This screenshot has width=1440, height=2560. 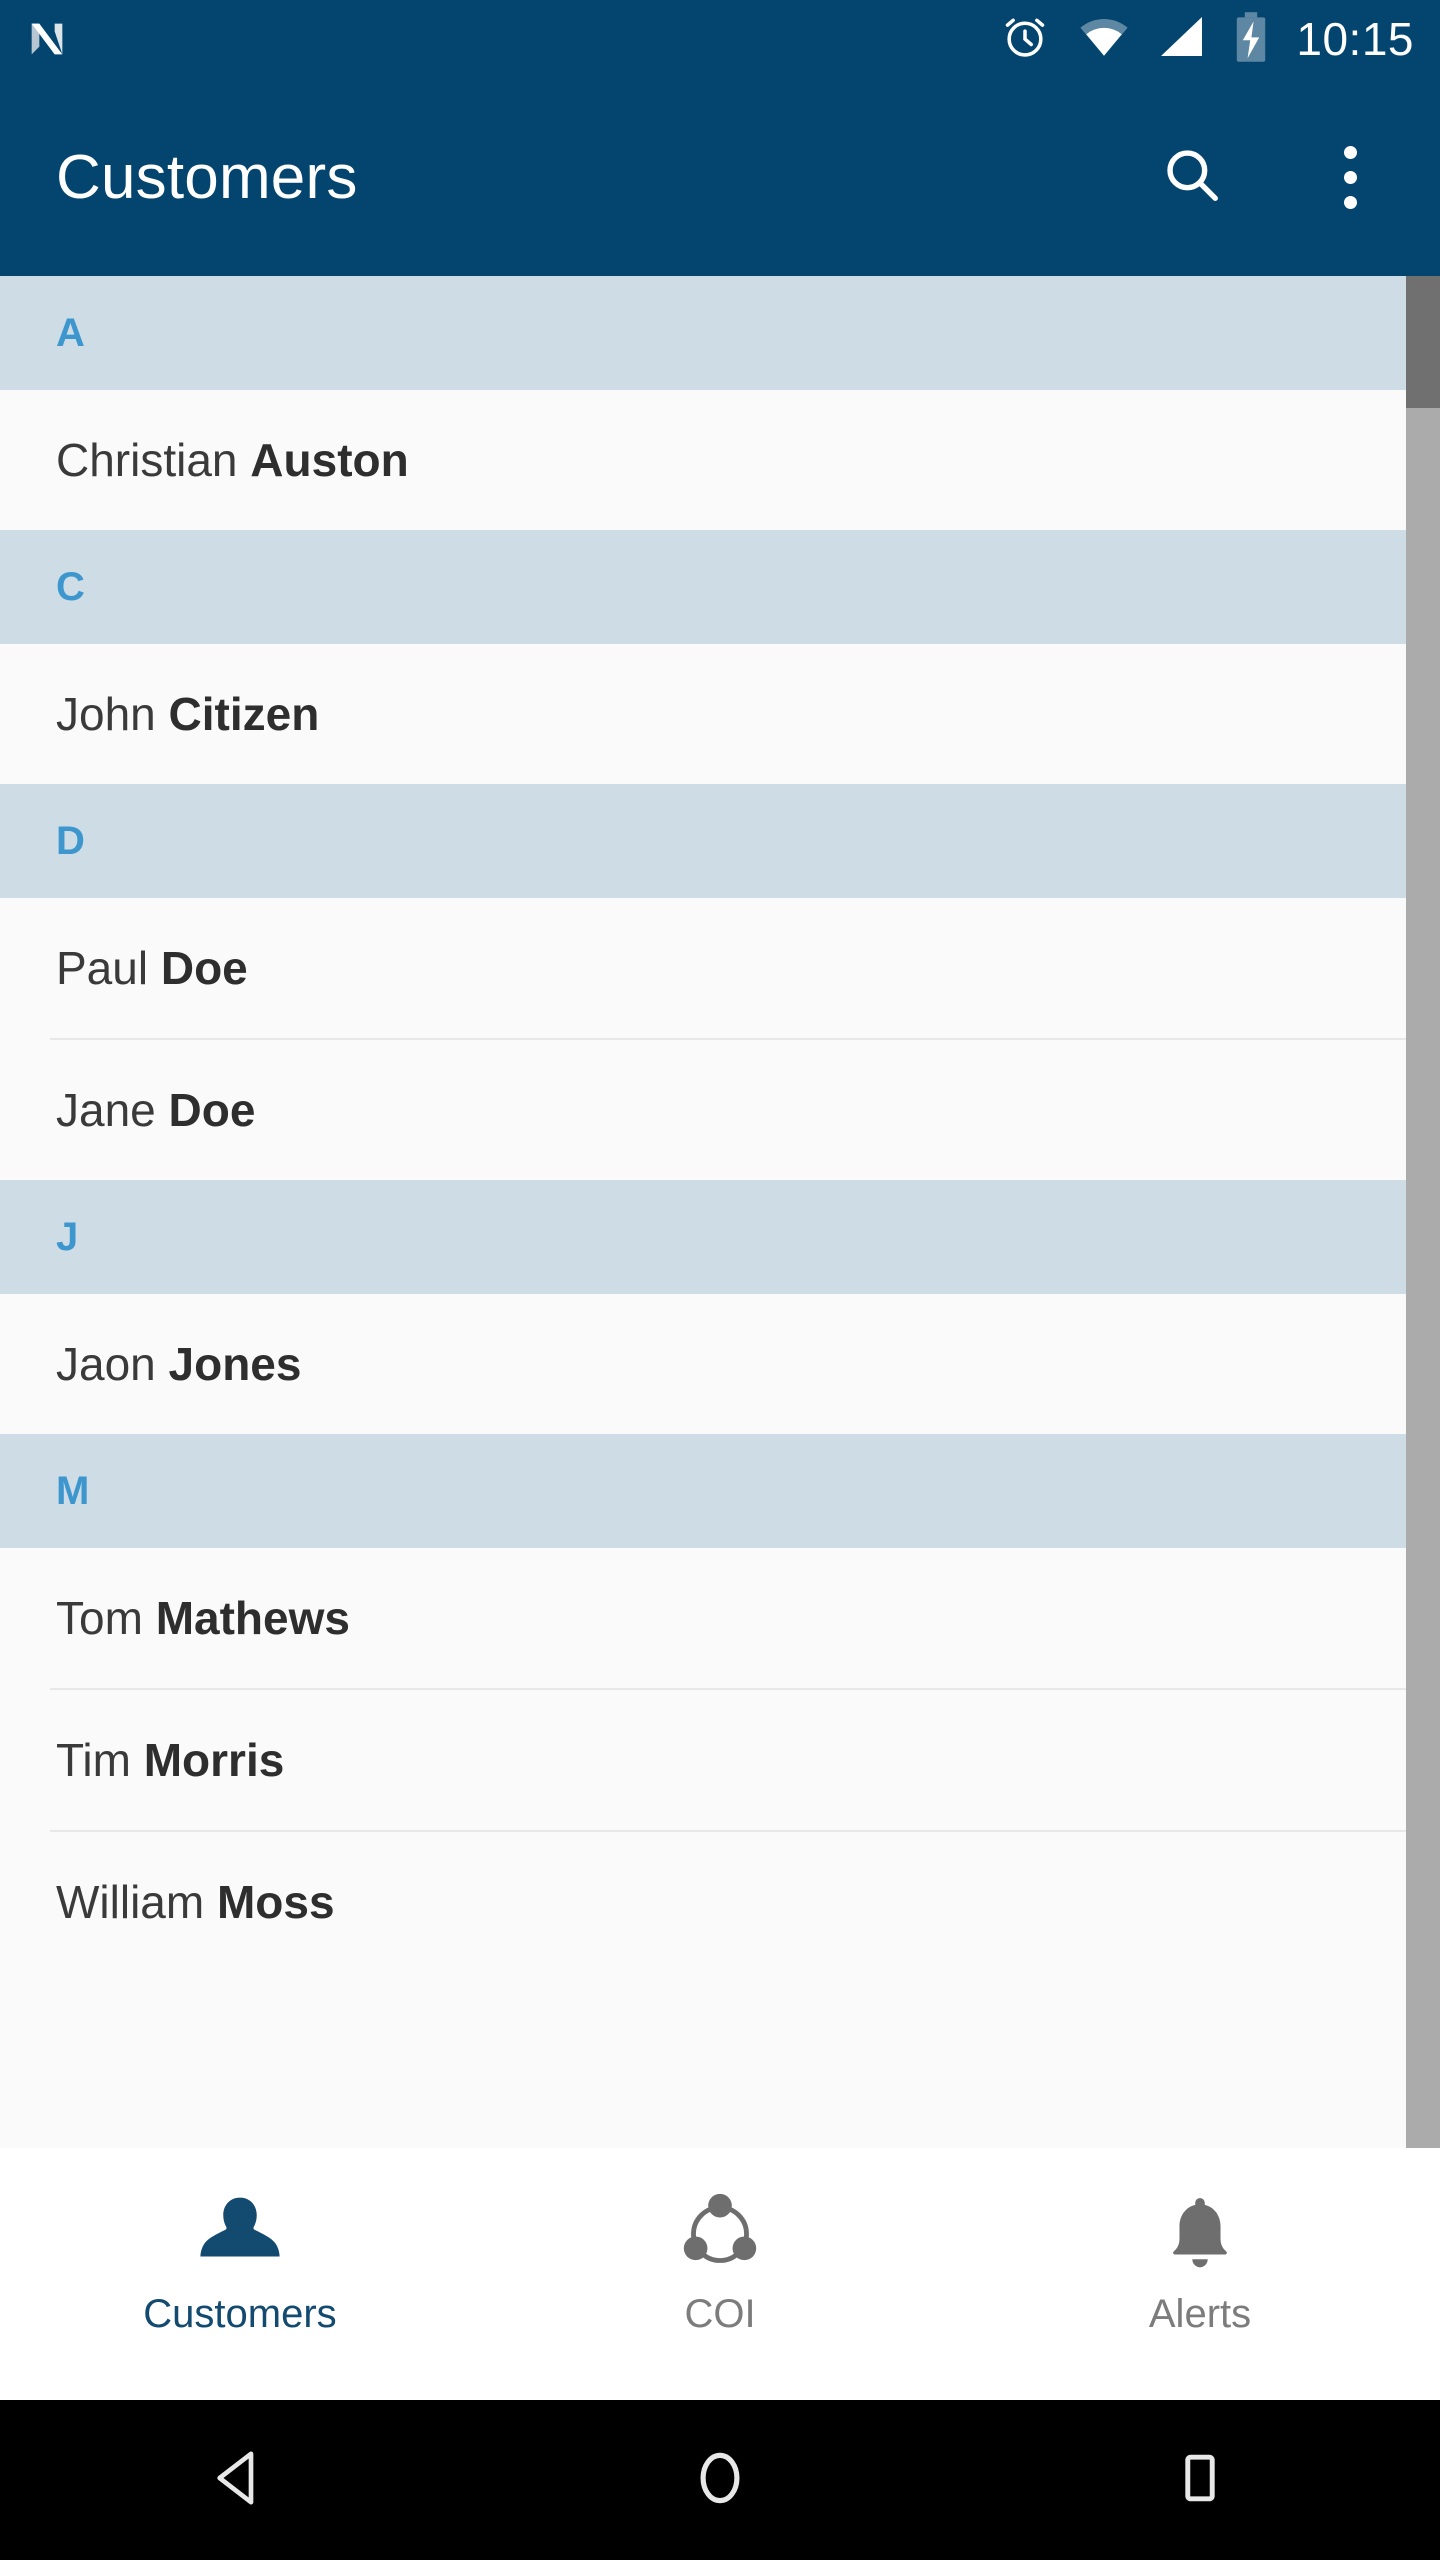 I want to click on customer-name: Jaon Jones, so click(x=178, y=1364).